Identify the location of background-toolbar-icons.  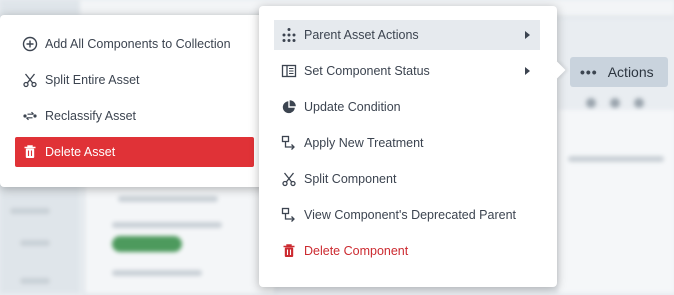
(626, 101).